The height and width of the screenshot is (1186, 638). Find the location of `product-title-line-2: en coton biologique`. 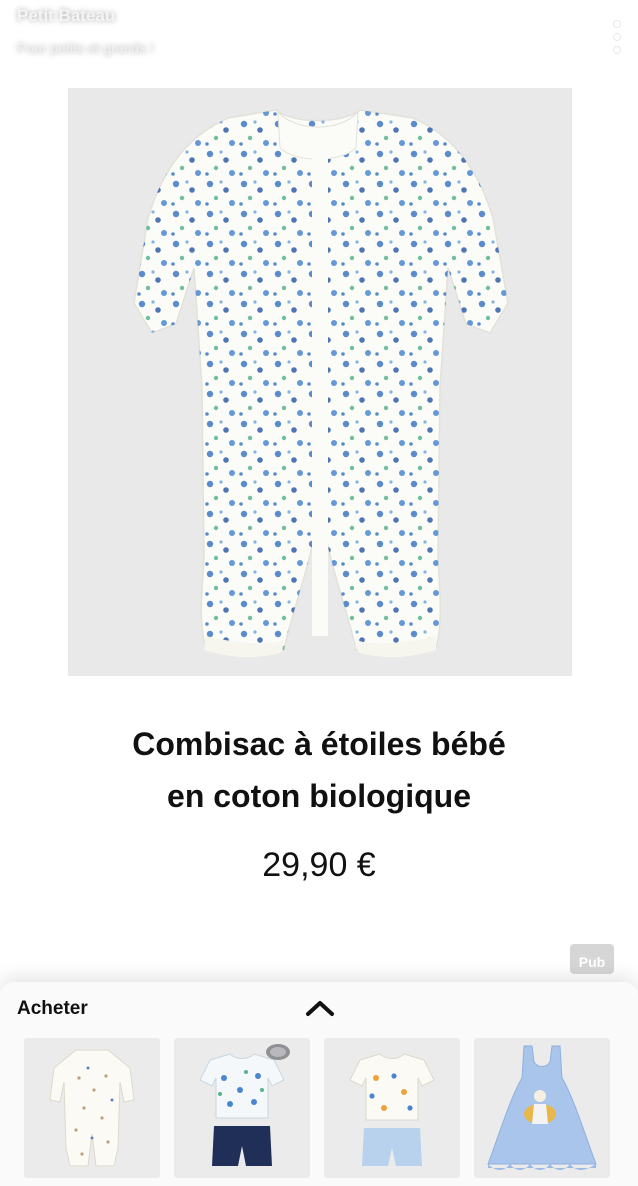

product-title-line-2: en coton biologique is located at coordinates (319, 796).